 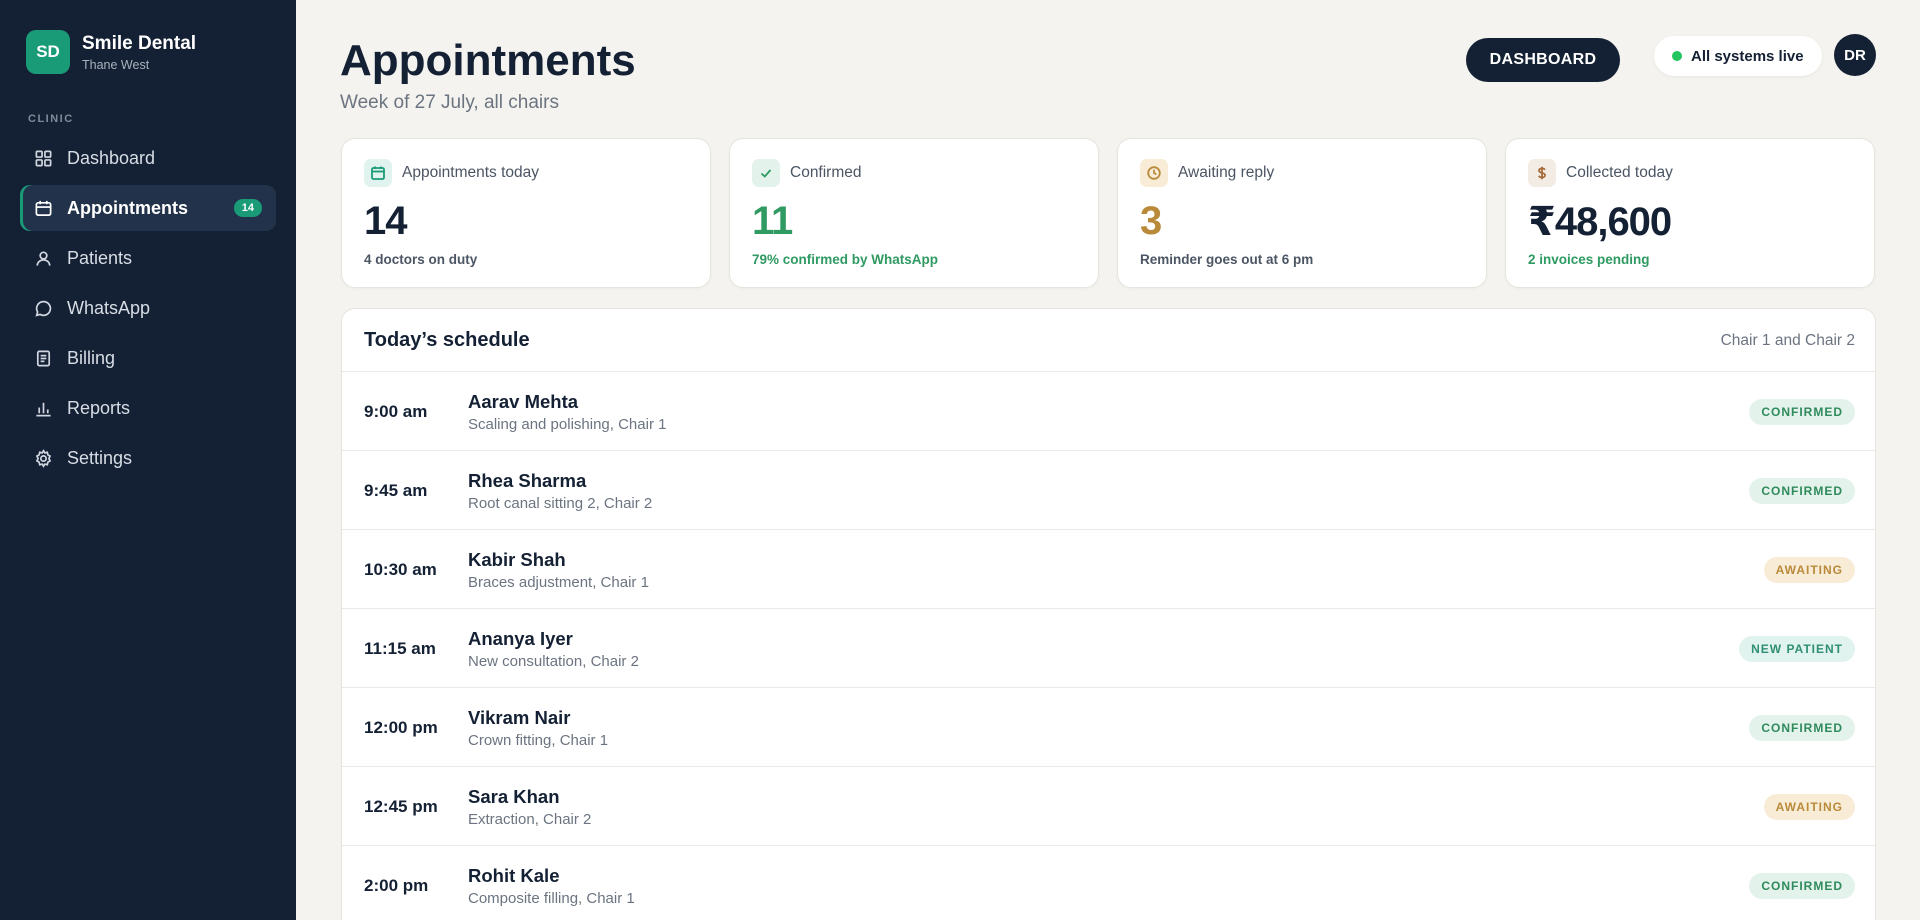 What do you see at coordinates (396, 490) in the screenshot?
I see `appointment-time: 9:45 am` at bounding box center [396, 490].